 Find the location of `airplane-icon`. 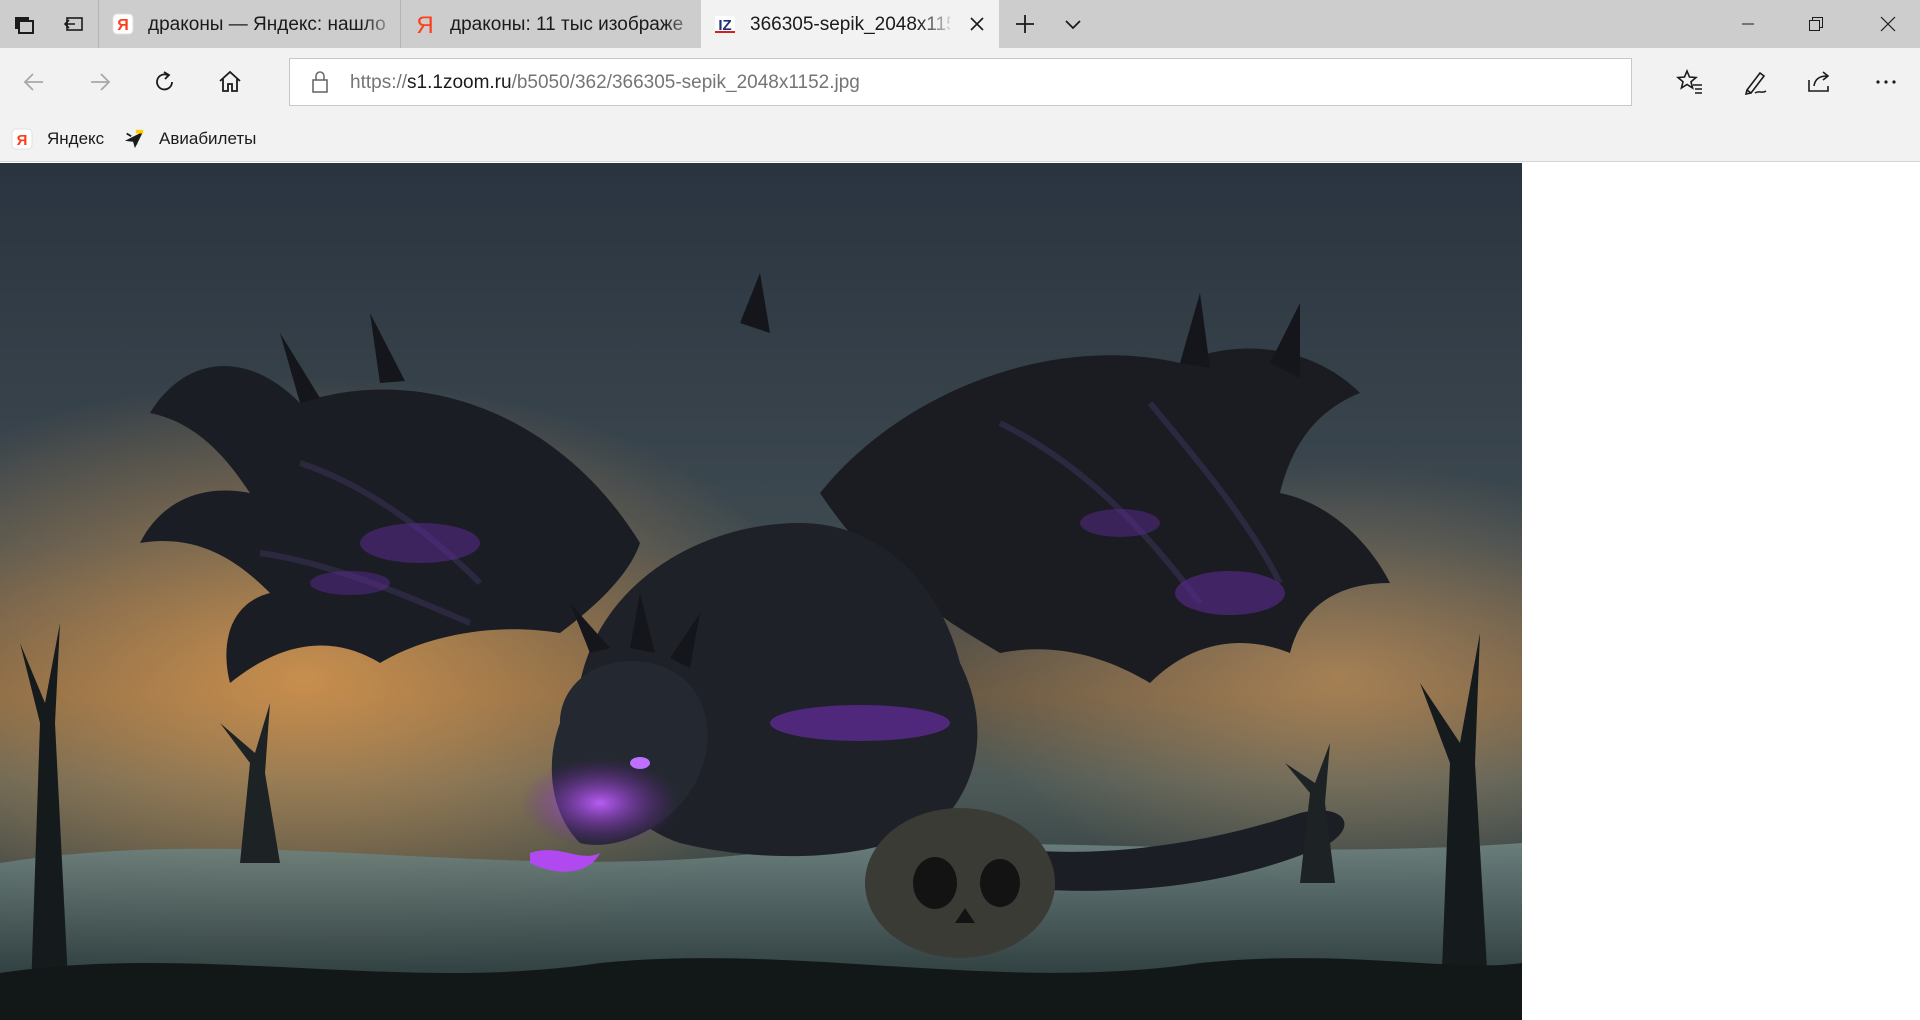

airplane-icon is located at coordinates (134, 139).